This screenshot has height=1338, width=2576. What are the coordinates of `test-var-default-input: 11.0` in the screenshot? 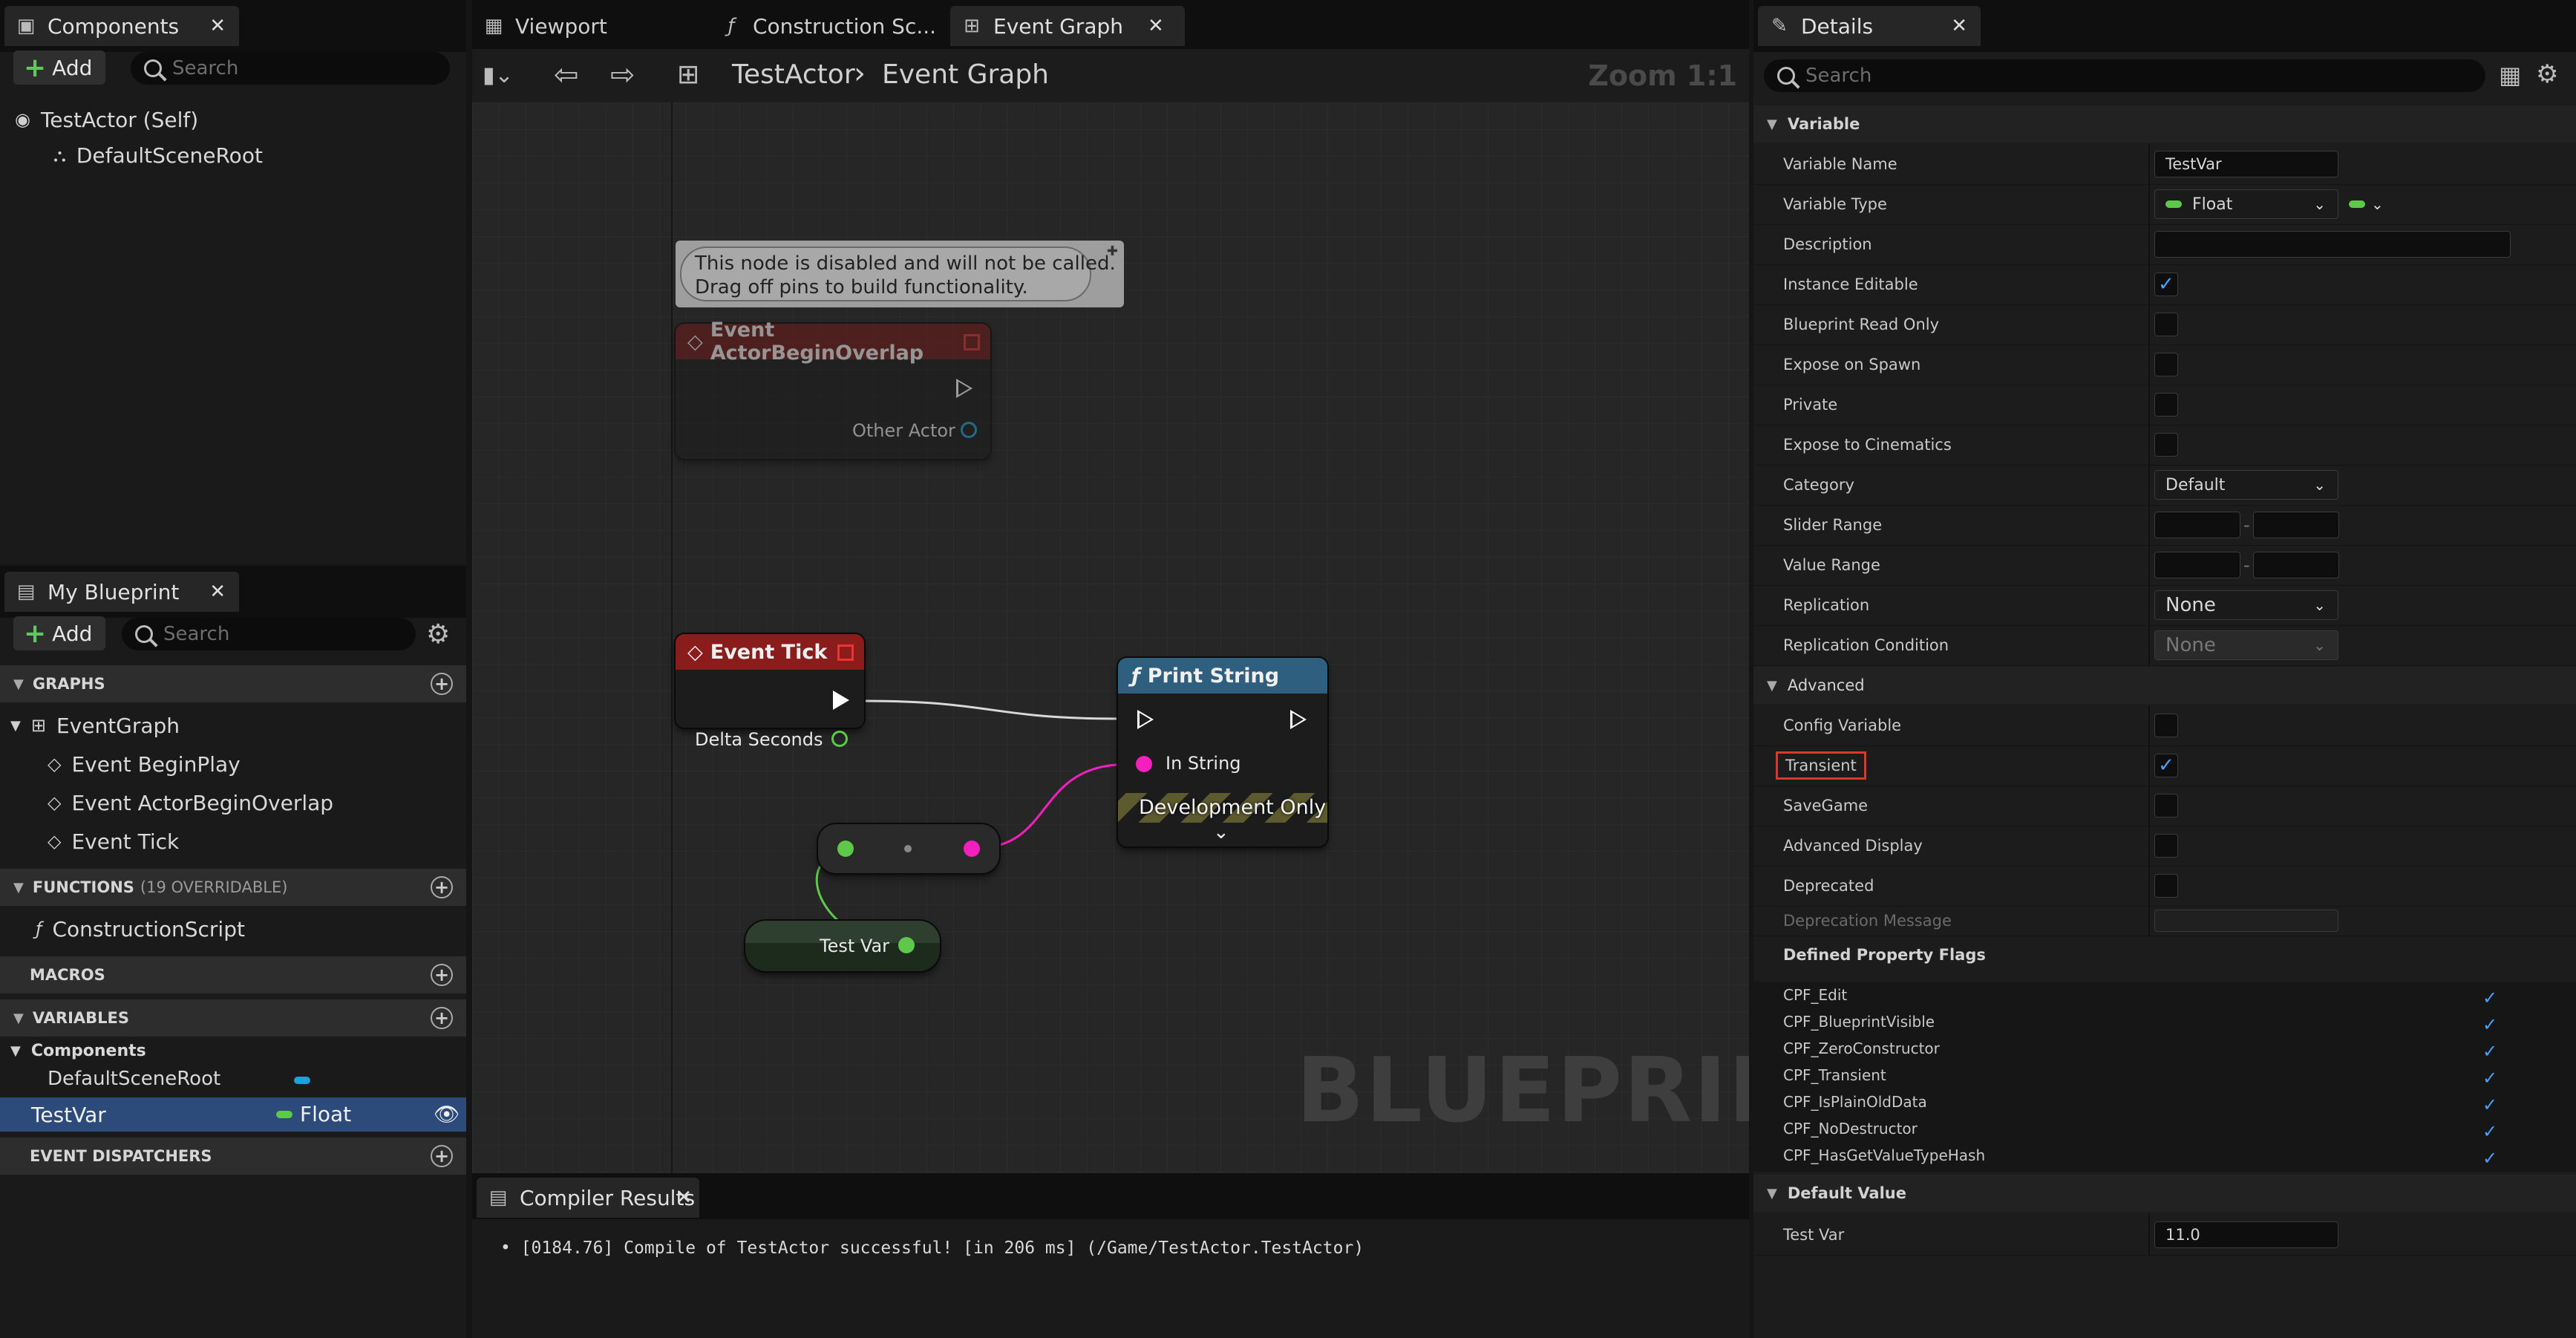 It's located at (2246, 1234).